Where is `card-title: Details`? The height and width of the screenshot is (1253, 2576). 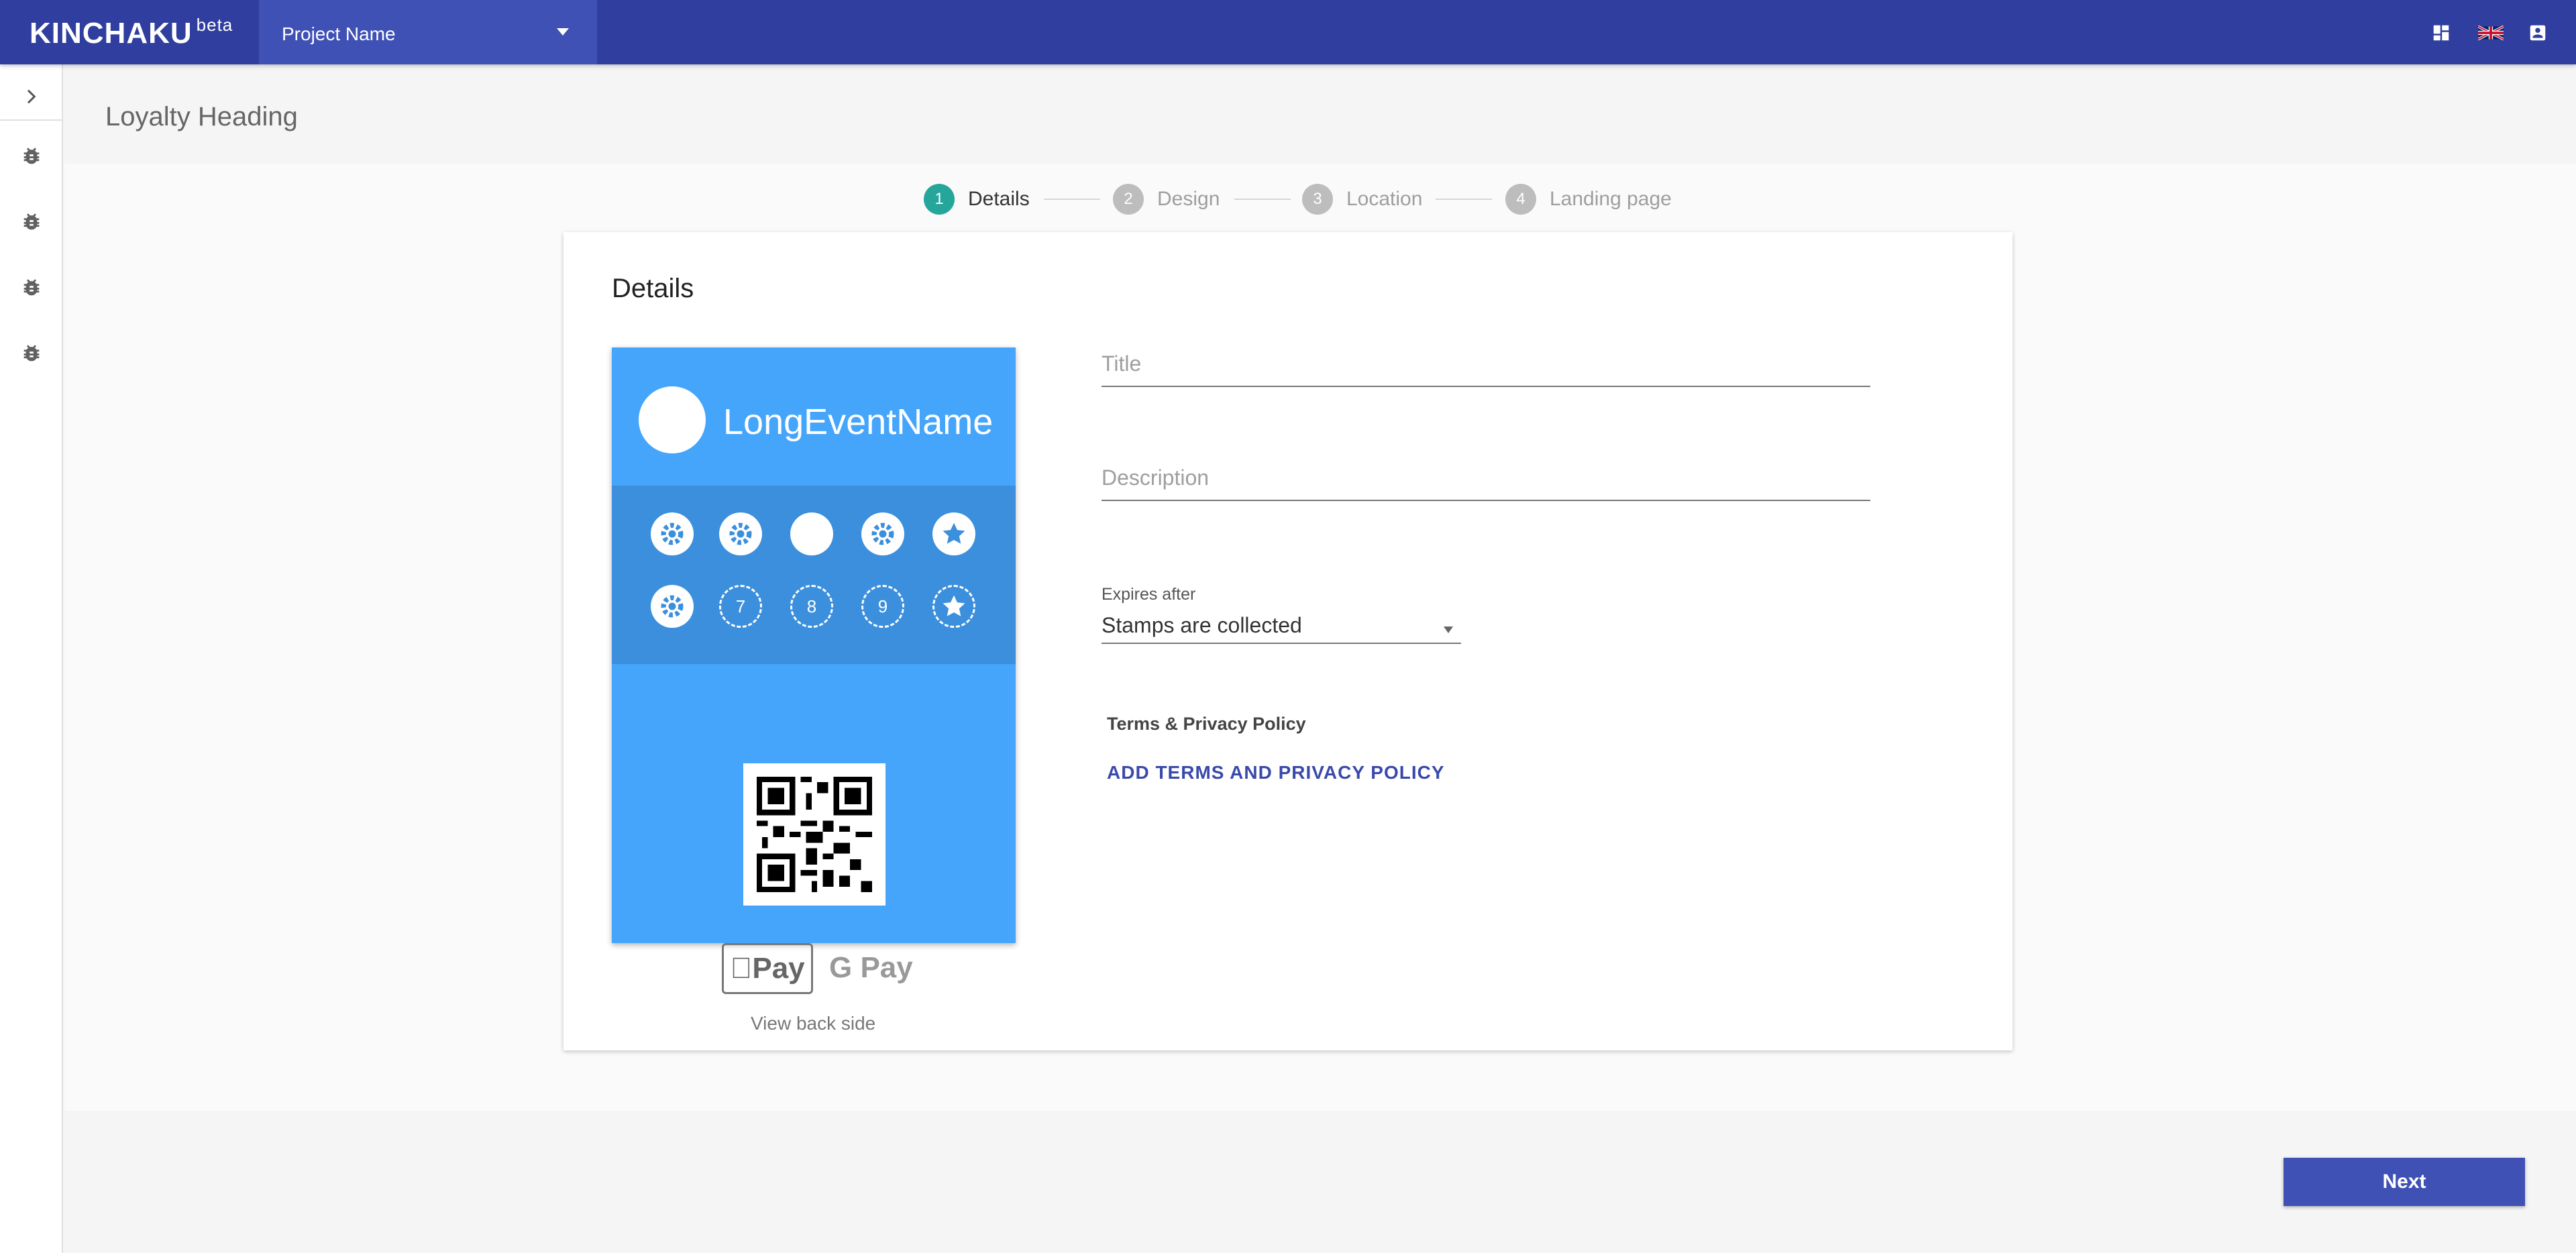 card-title: Details is located at coordinates (653, 288).